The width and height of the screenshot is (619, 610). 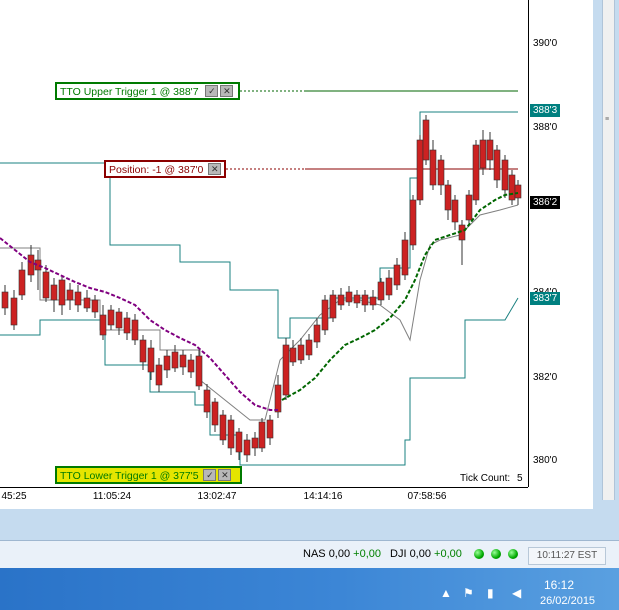 I want to click on position-label: Position: -1 @ 387'0 ✕, so click(x=165, y=169).